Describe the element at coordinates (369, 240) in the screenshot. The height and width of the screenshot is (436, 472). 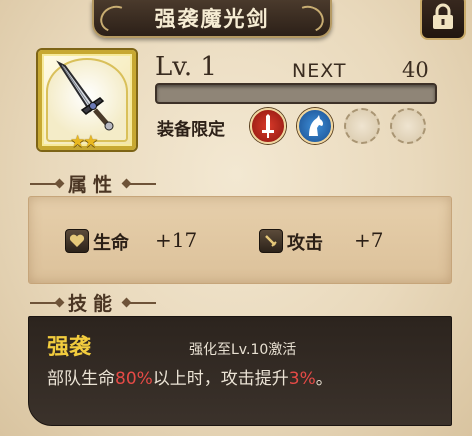
I see `attack-value: +7` at that location.